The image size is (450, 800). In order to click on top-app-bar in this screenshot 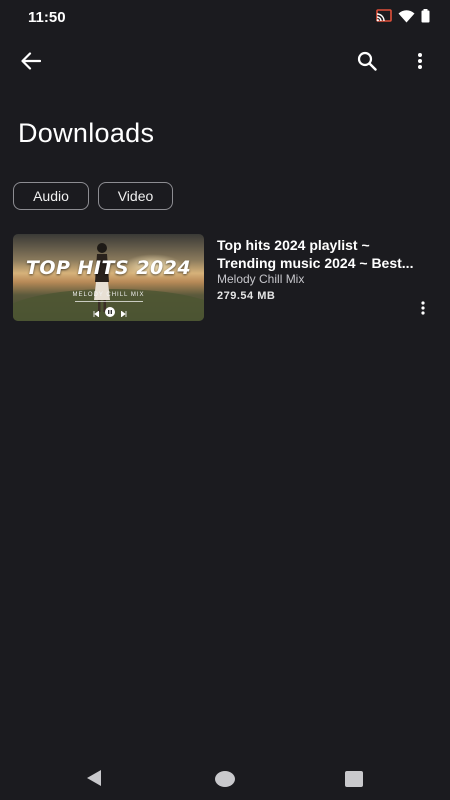, I will do `click(225, 63)`.